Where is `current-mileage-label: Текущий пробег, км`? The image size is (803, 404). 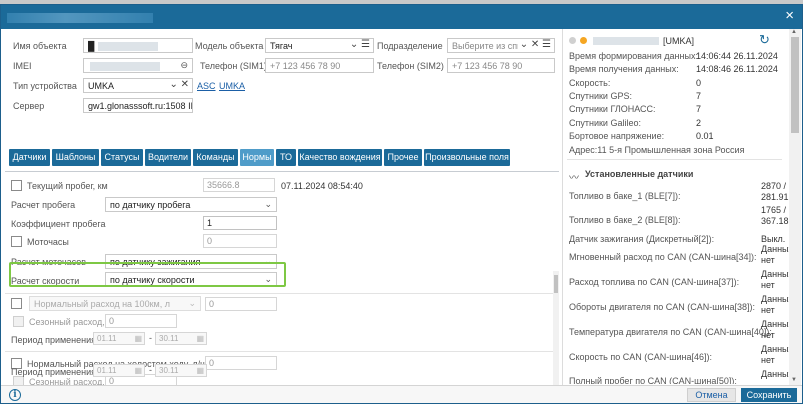
current-mileage-label: Текущий пробег, км is located at coordinates (67, 186).